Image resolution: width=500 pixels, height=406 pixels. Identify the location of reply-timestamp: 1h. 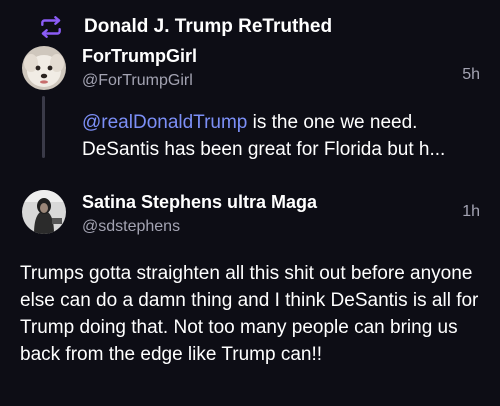
(471, 211).